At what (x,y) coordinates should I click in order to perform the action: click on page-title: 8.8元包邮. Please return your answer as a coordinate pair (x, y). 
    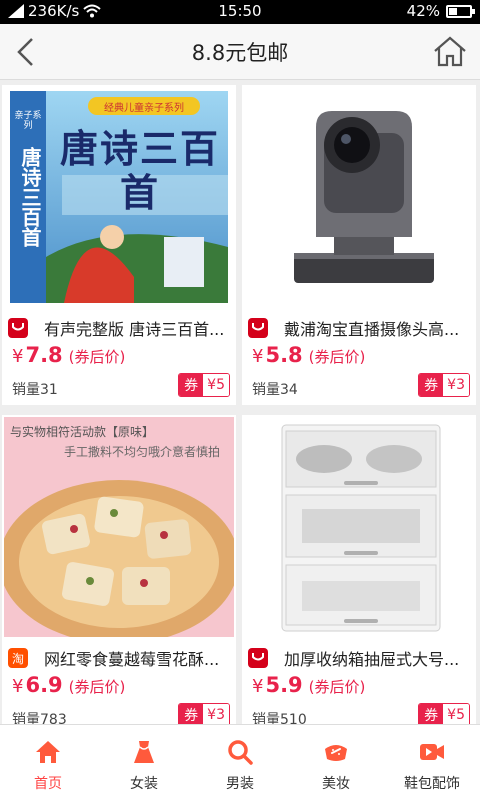
    Looking at the image, I should click on (240, 53).